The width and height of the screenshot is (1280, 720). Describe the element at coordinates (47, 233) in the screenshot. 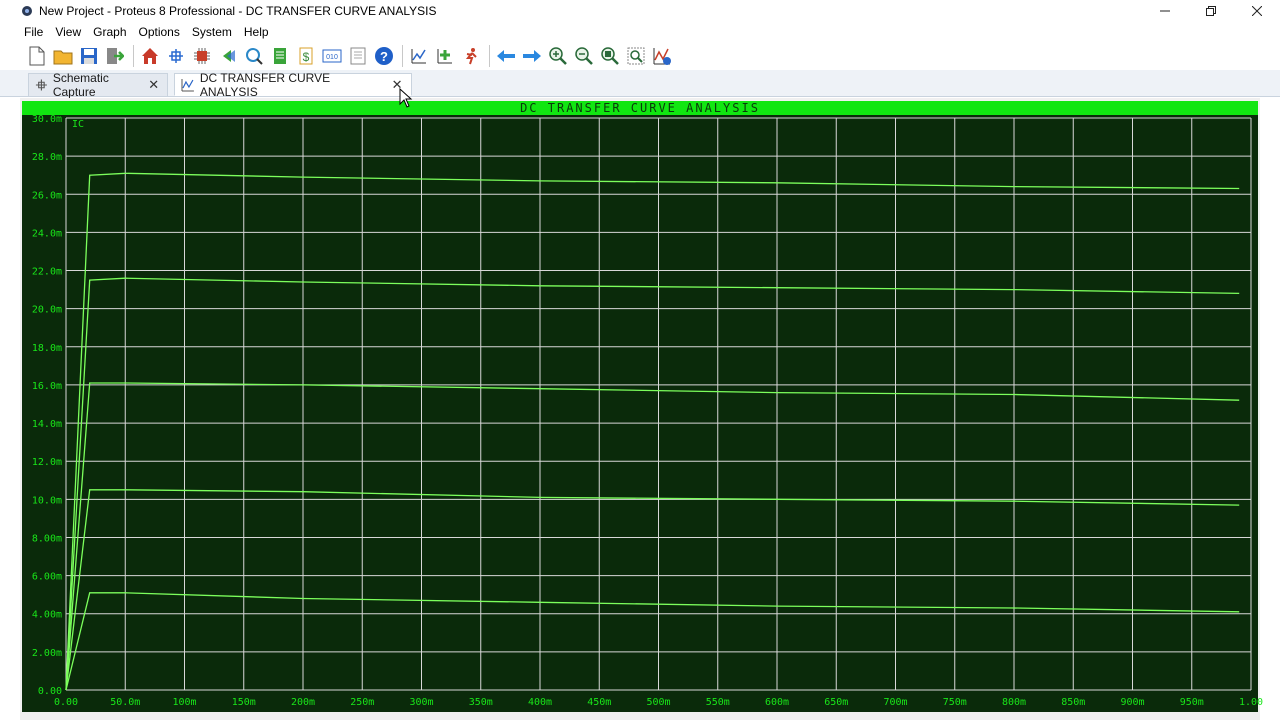

I see `y-tick-label: 24.0m` at that location.